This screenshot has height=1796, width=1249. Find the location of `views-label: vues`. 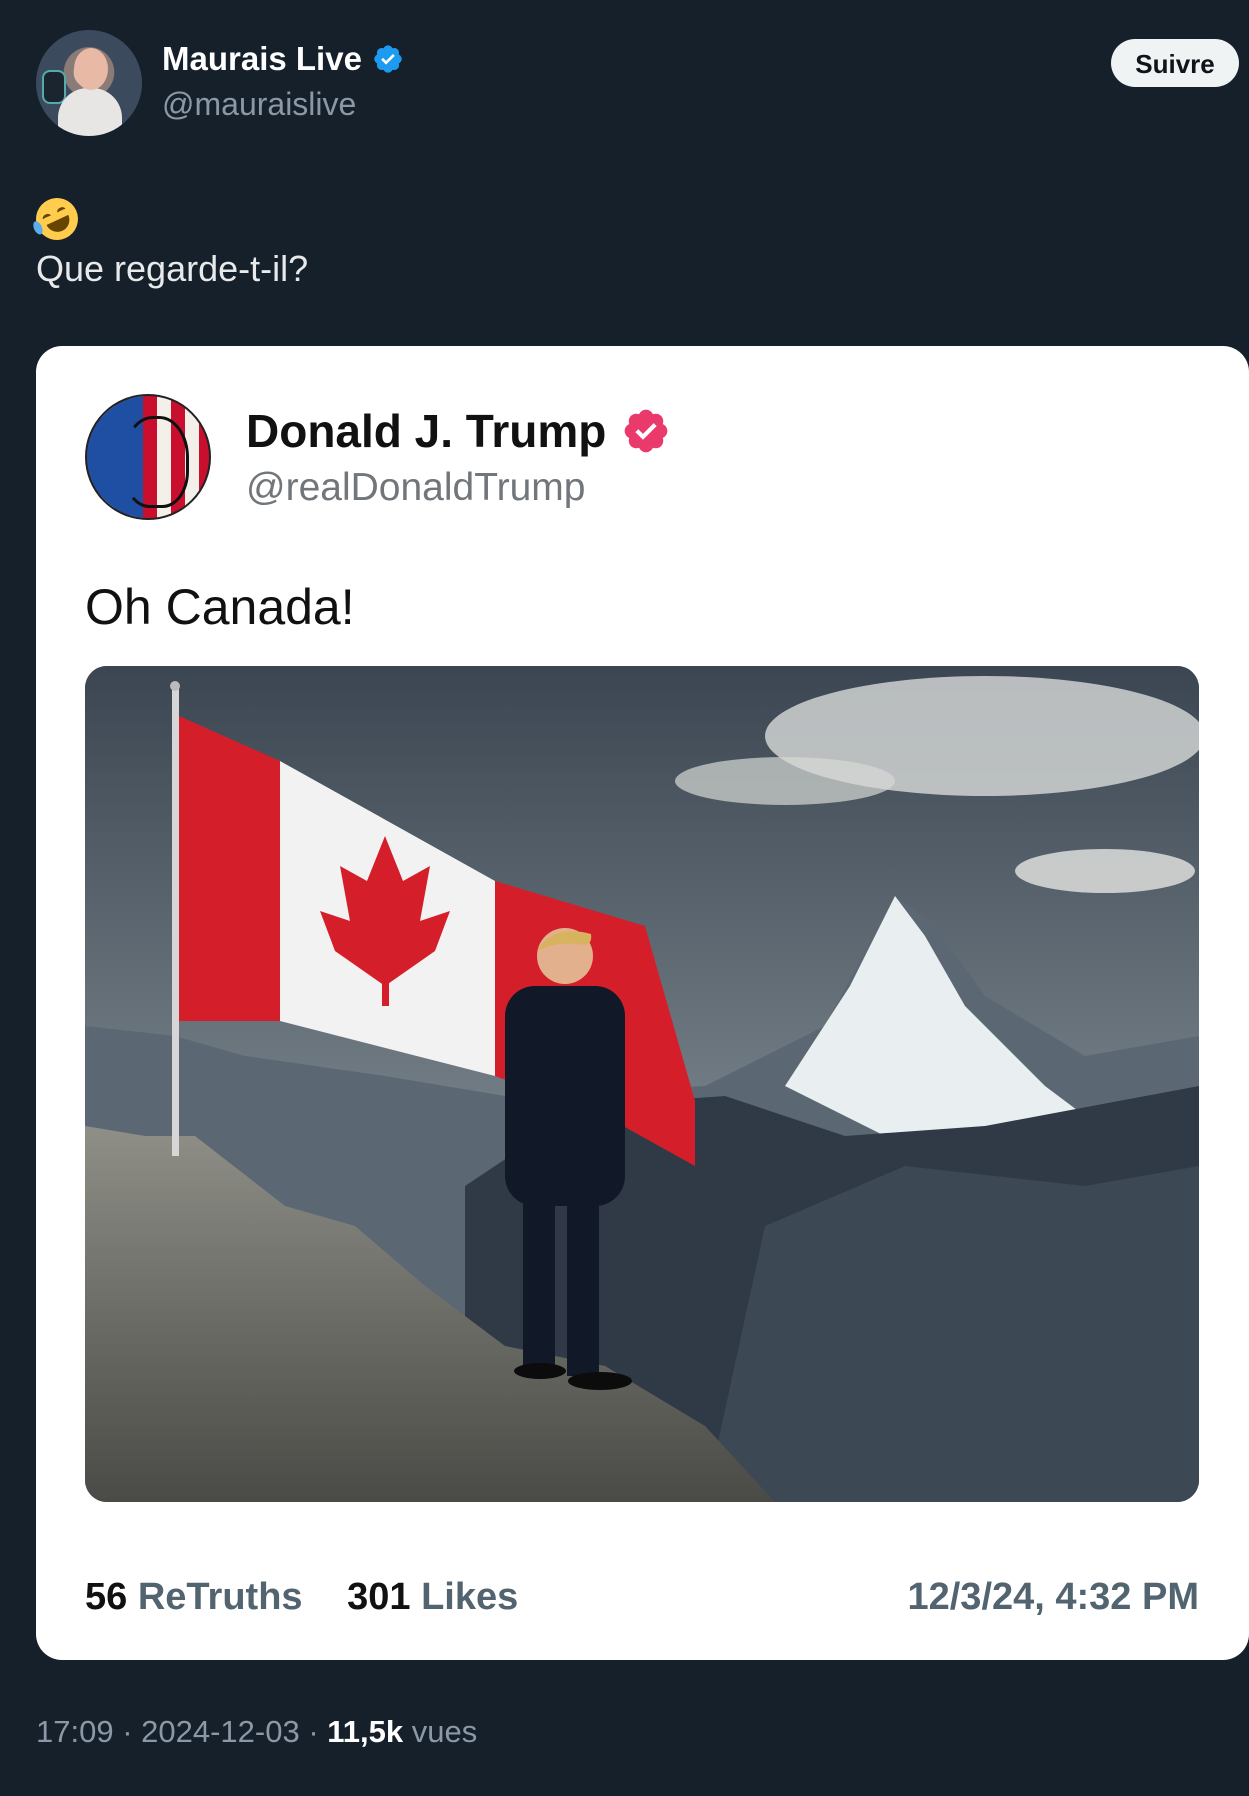

views-label: vues is located at coordinates (444, 1731).